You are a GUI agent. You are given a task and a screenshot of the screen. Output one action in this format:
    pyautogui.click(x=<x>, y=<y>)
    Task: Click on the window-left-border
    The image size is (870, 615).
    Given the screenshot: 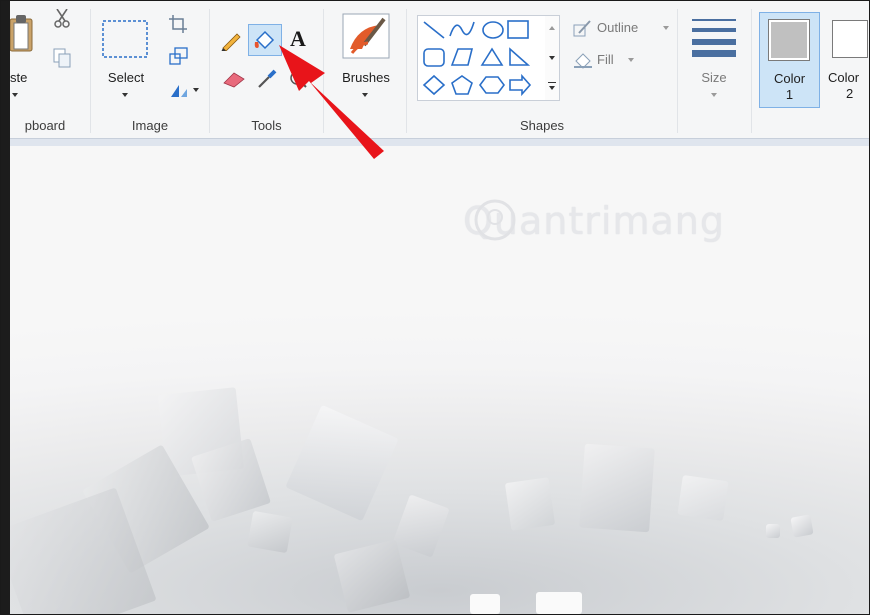 What is the action you would take?
    pyautogui.click(x=5, y=307)
    